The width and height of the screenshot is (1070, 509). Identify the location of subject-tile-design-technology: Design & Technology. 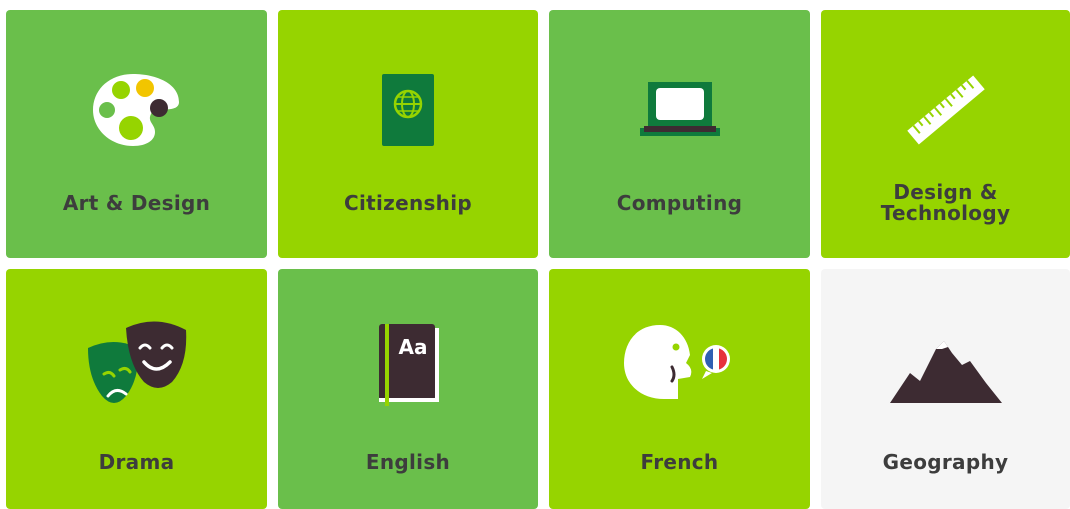
(945, 134).